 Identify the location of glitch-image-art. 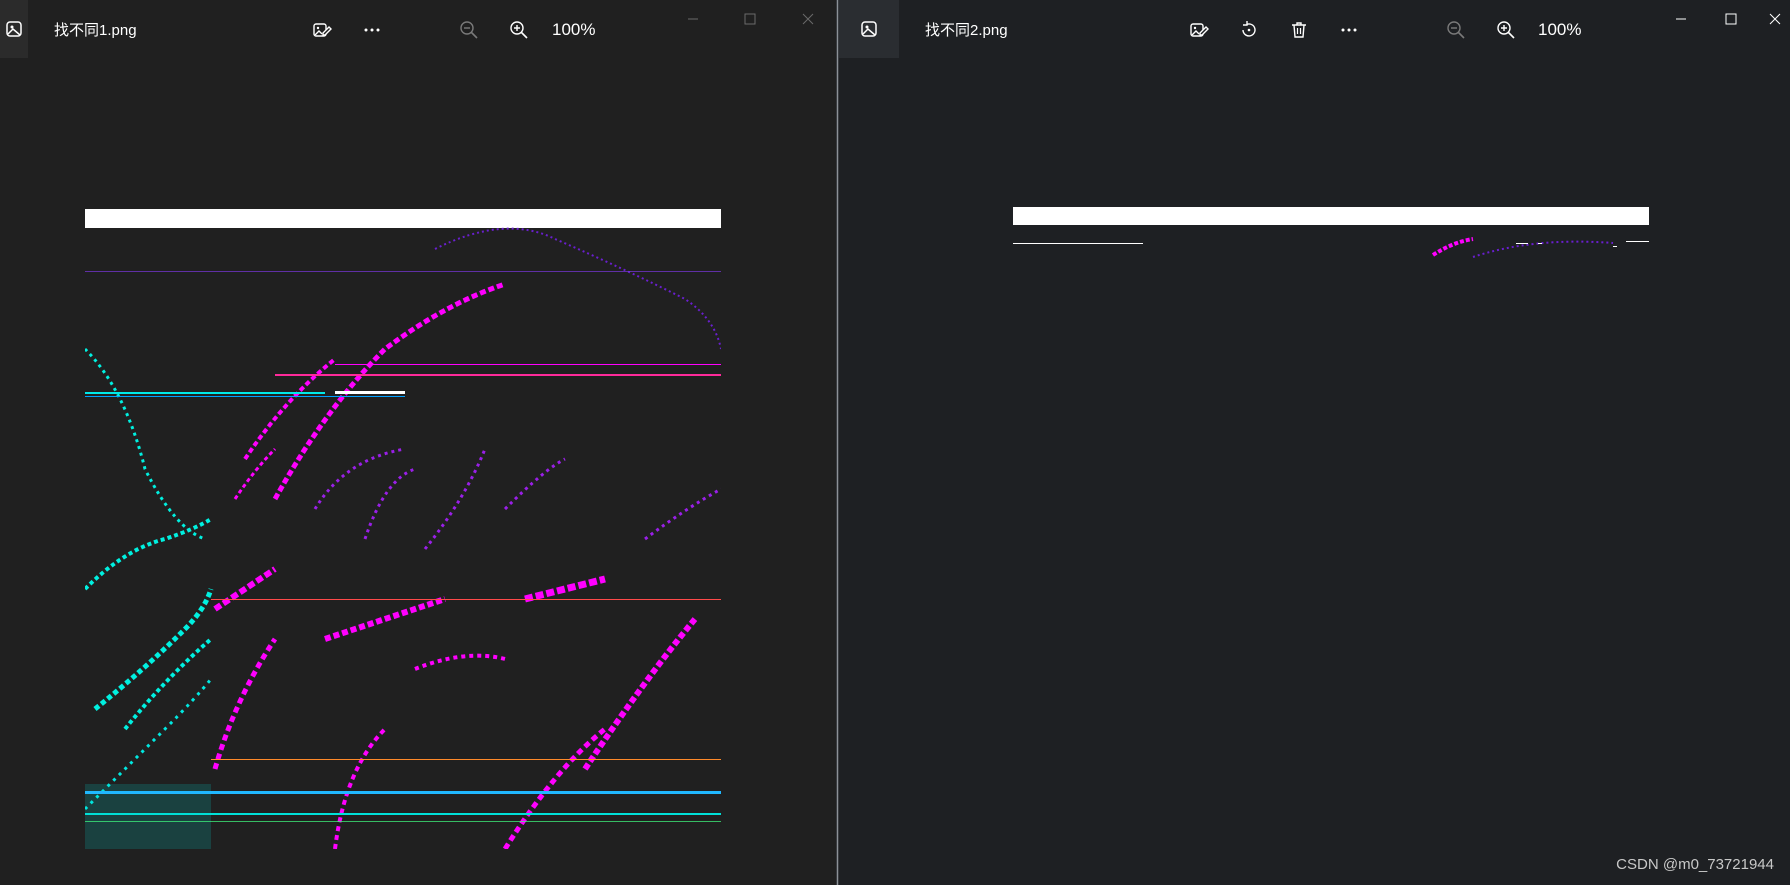
(1331, 232).